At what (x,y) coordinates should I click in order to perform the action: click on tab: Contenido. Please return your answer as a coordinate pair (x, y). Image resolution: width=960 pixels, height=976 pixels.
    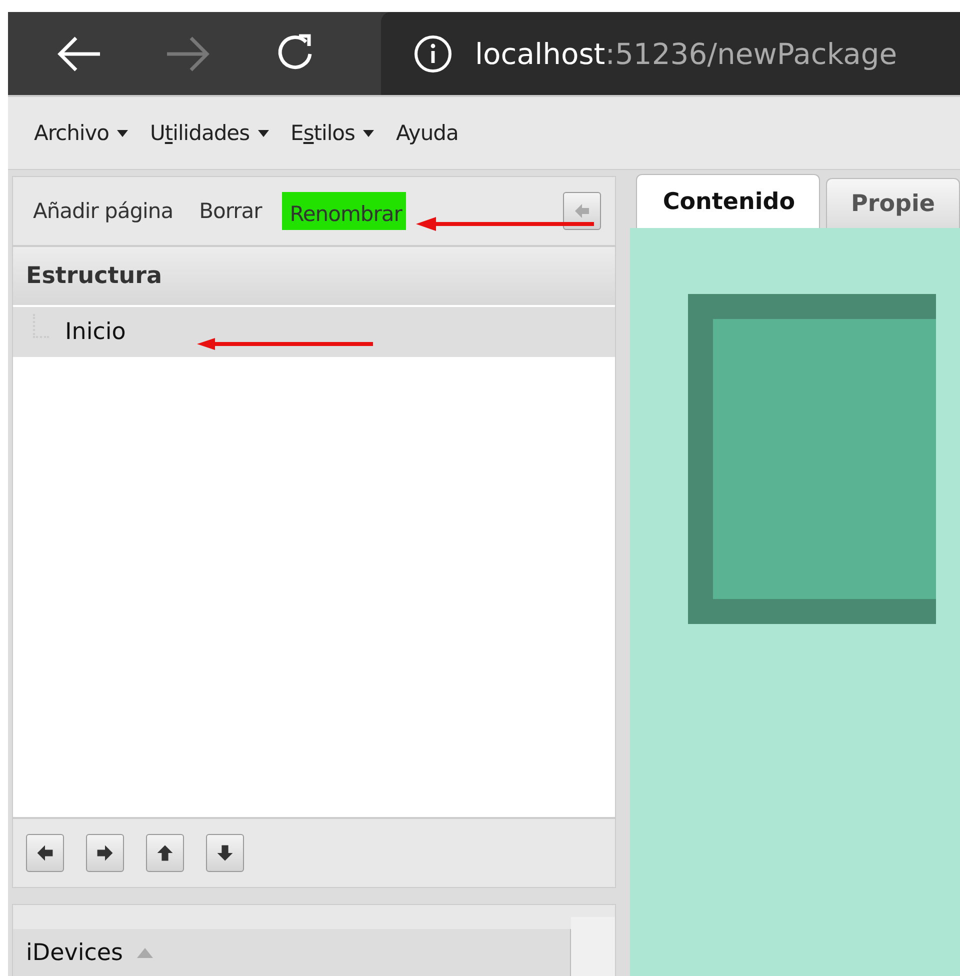
    Looking at the image, I should click on (728, 201).